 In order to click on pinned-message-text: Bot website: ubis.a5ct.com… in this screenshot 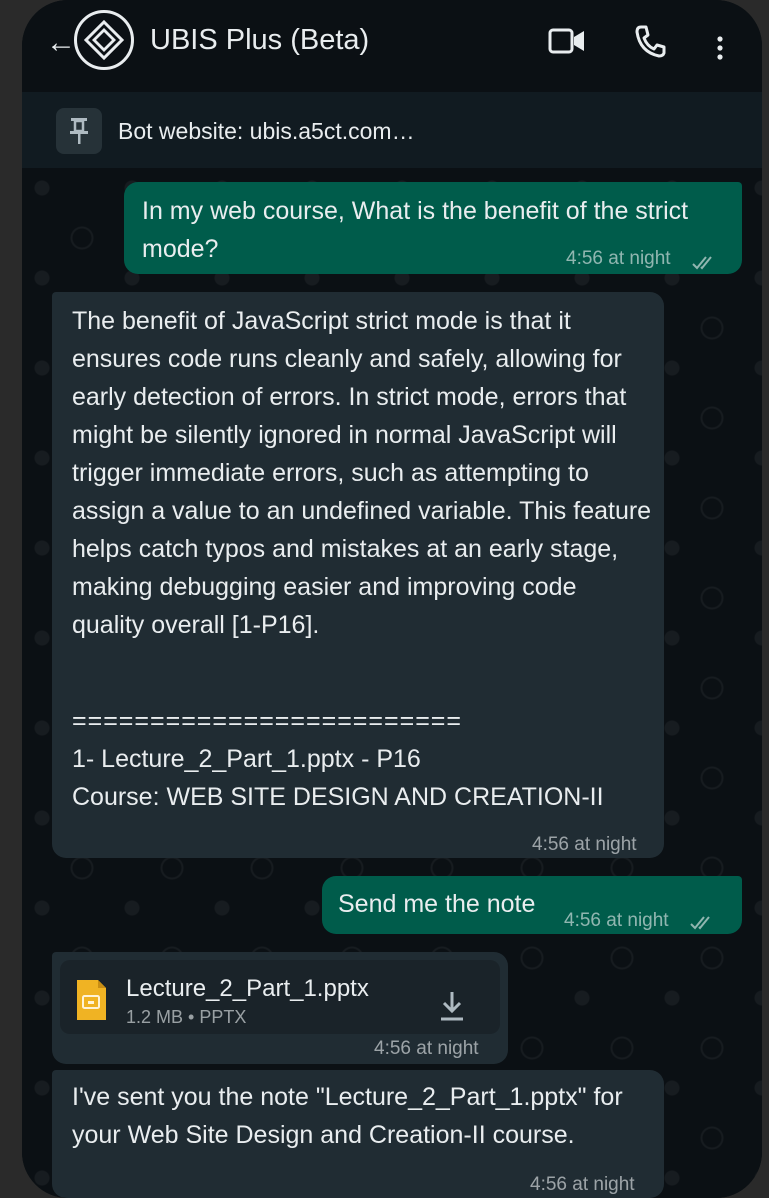, I will do `click(266, 131)`.